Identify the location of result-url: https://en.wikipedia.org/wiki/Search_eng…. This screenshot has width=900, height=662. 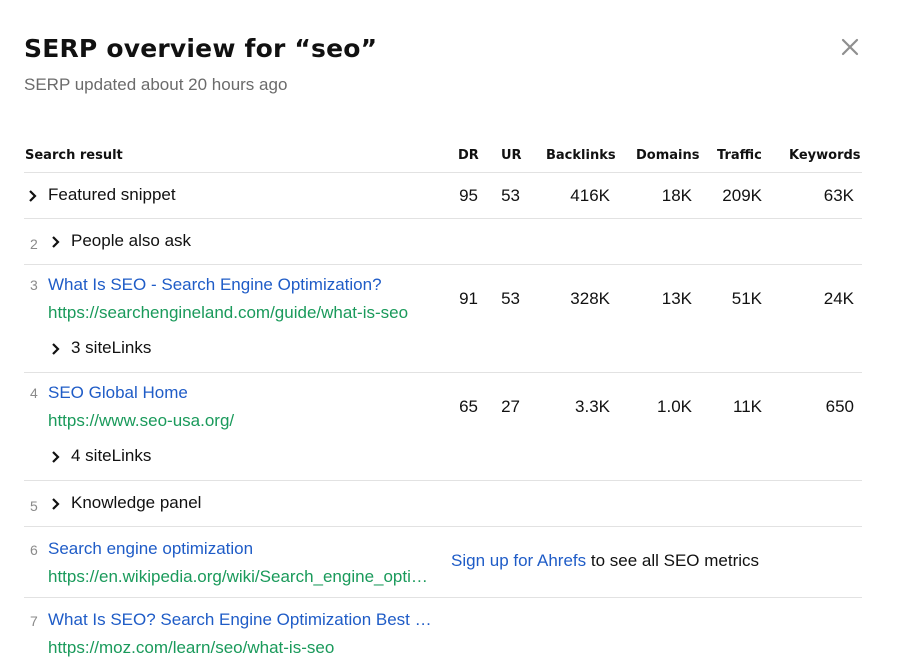
(241, 577).